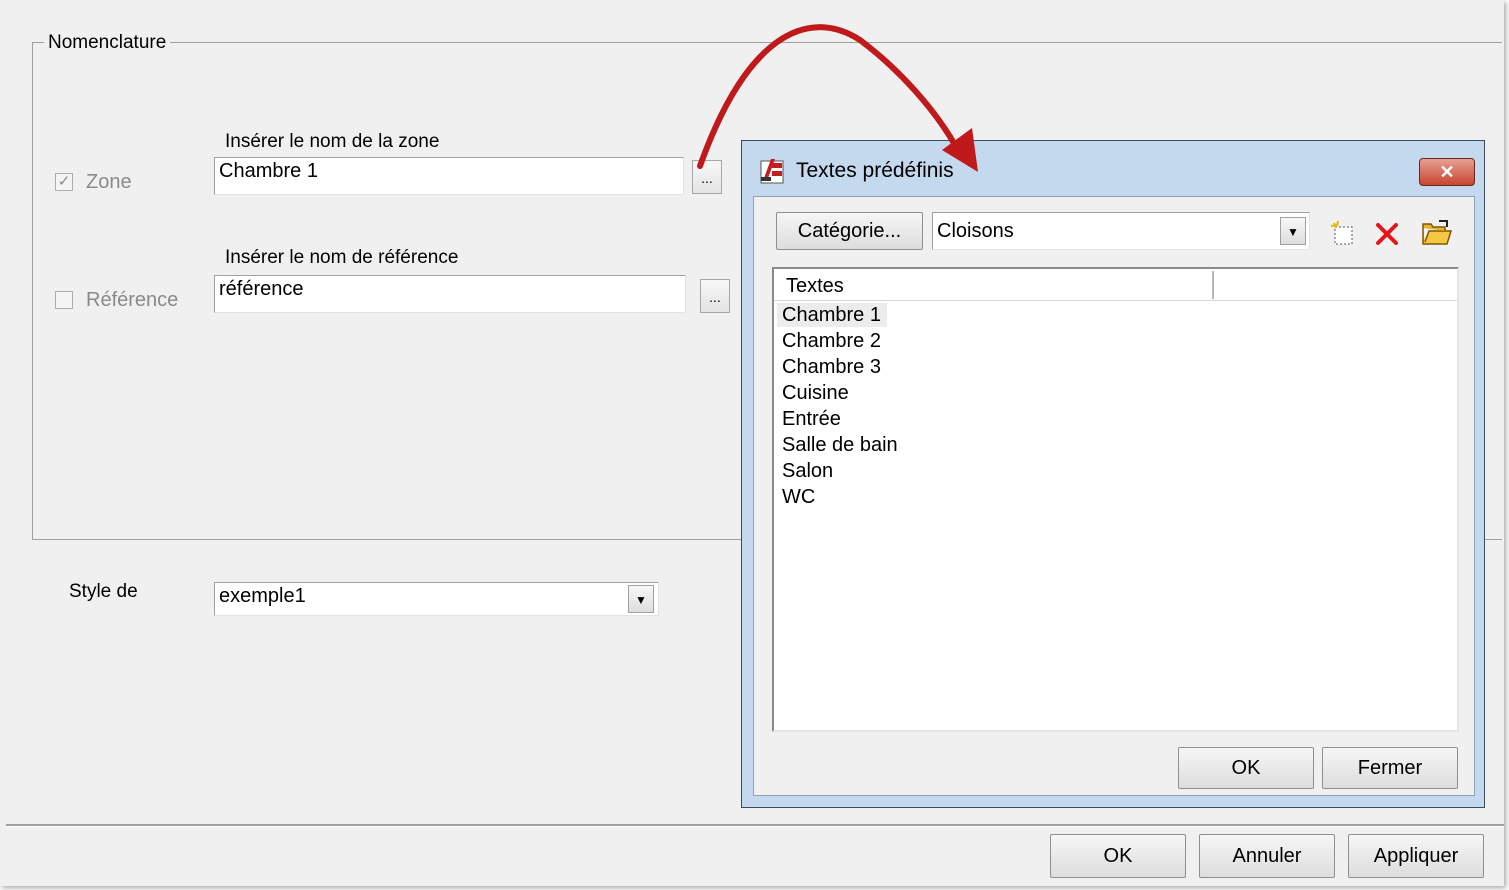 The width and height of the screenshot is (1509, 890). Describe the element at coordinates (1213, 285) in the screenshot. I see `column-separator` at that location.